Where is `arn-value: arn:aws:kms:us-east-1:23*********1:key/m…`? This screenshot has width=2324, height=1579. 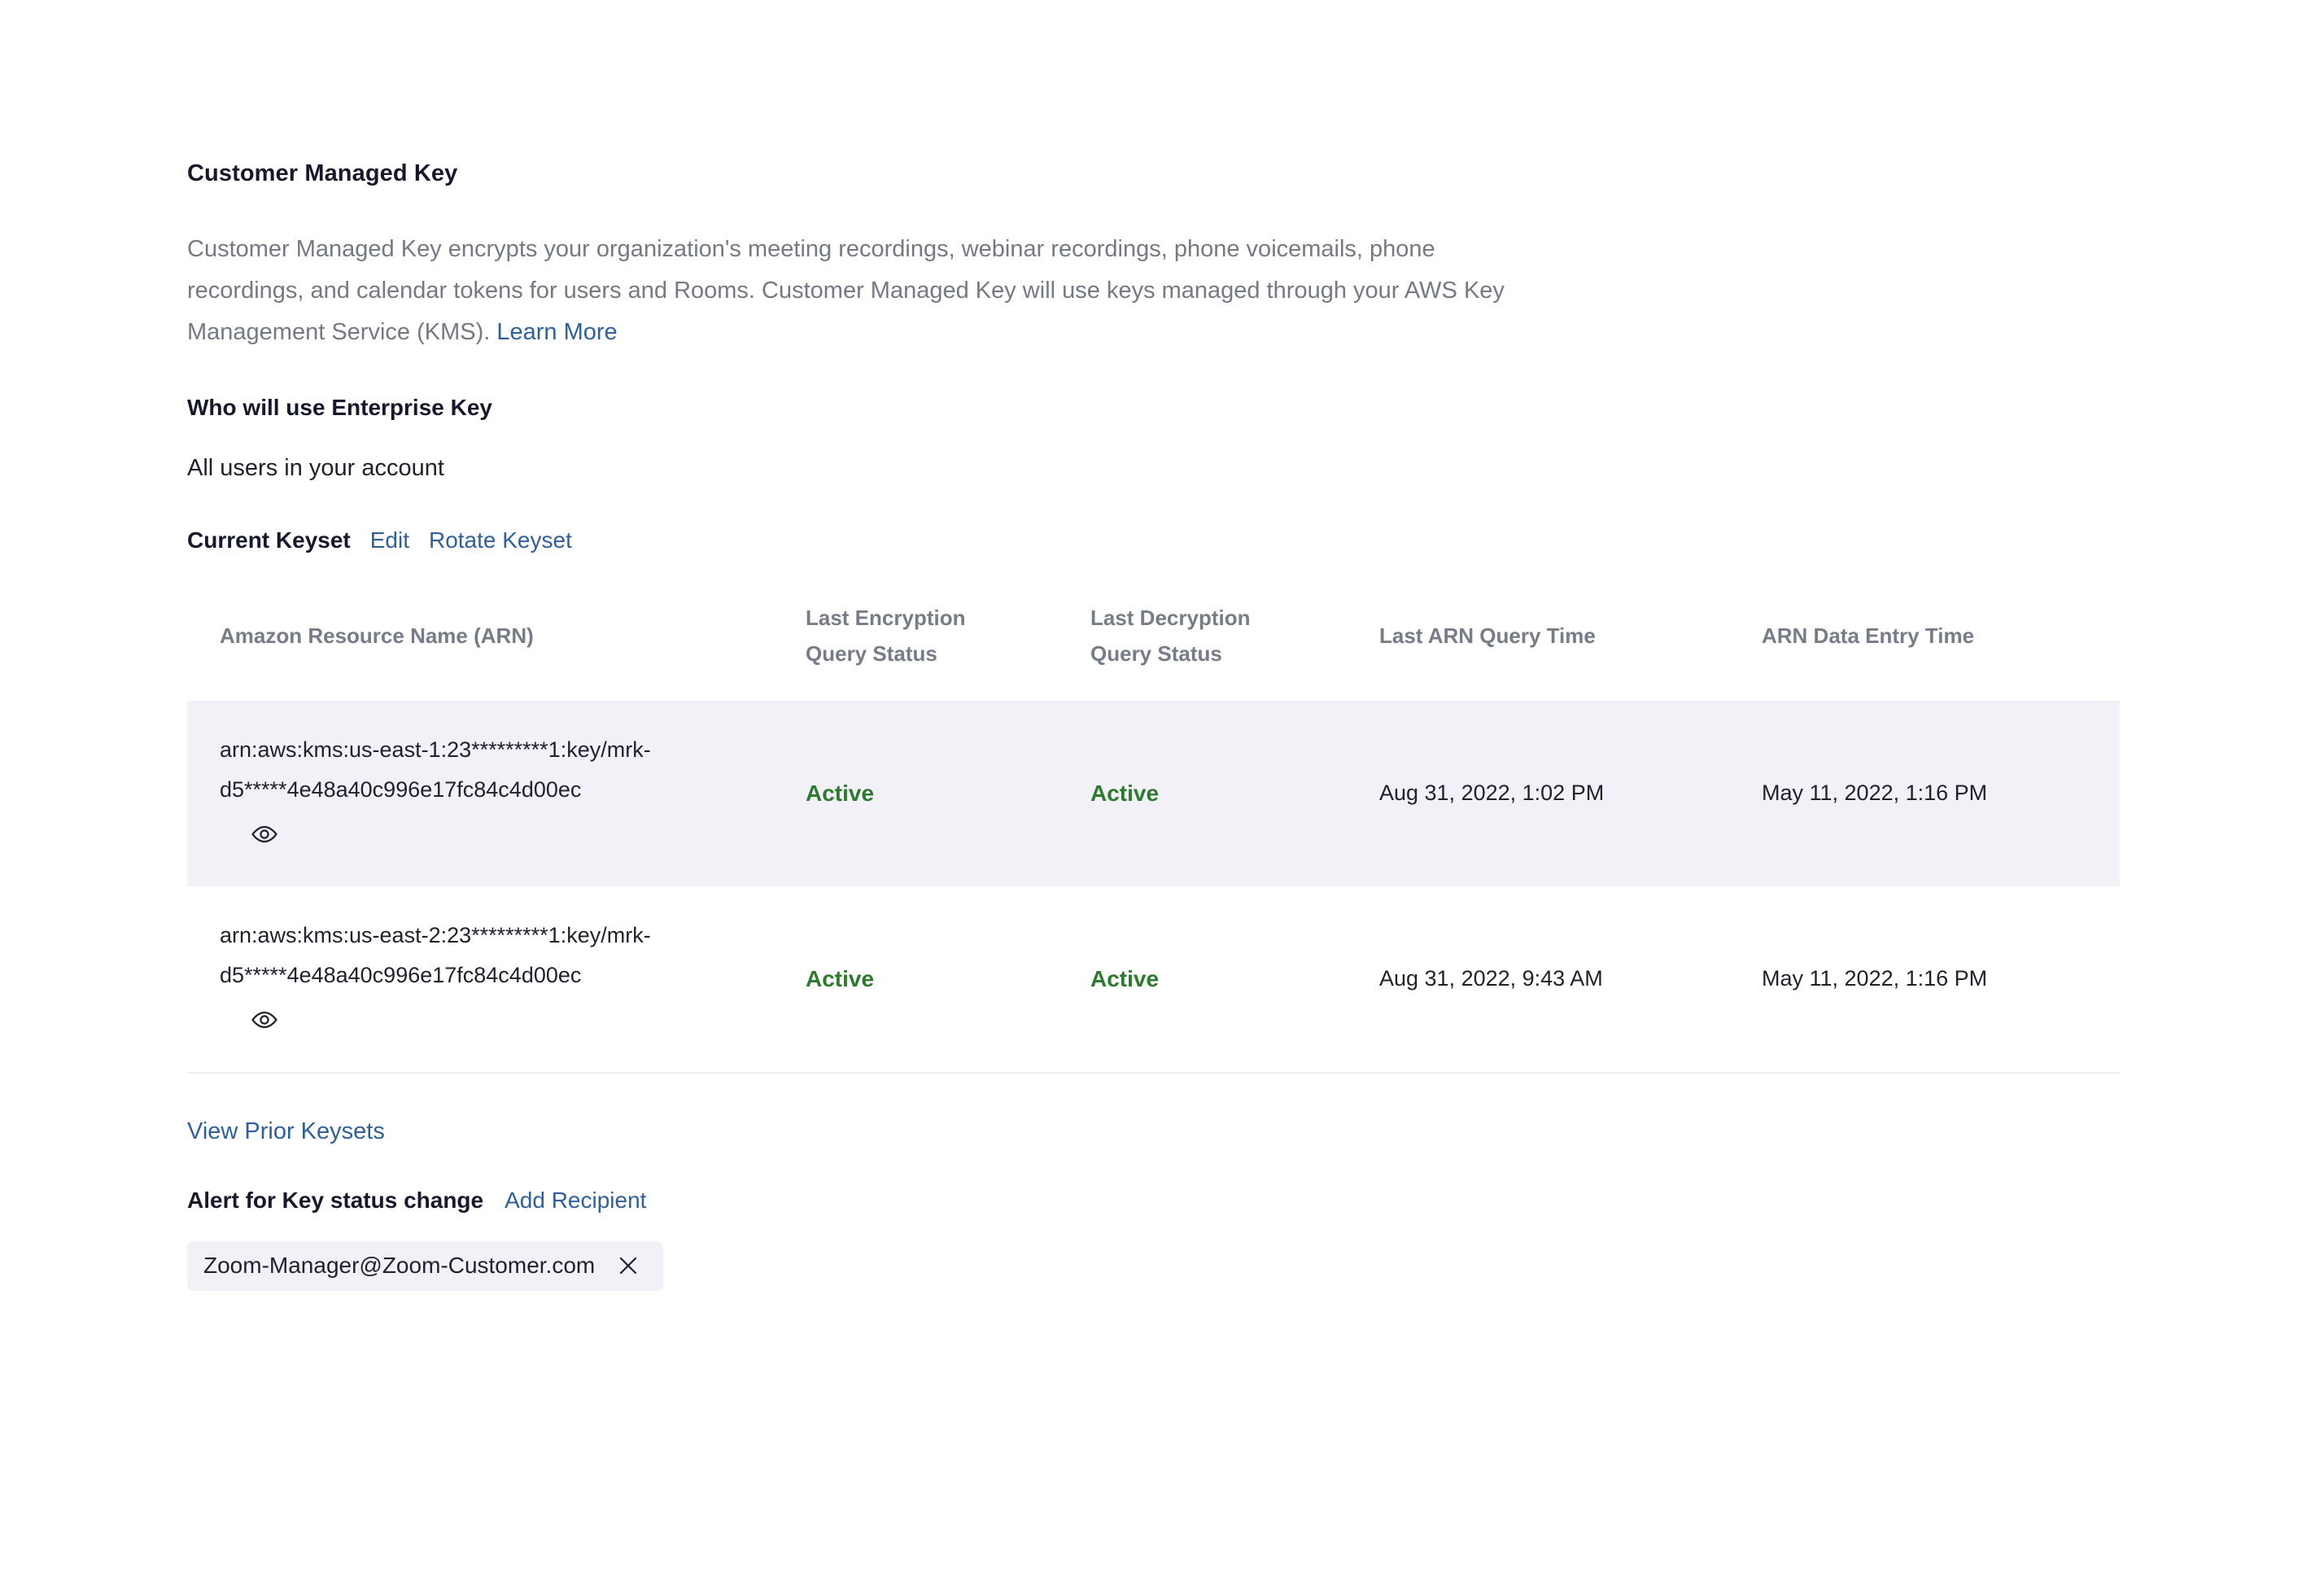 arn-value: arn:aws:kms:us-east-1:23*********1:key/m… is located at coordinates (435, 769).